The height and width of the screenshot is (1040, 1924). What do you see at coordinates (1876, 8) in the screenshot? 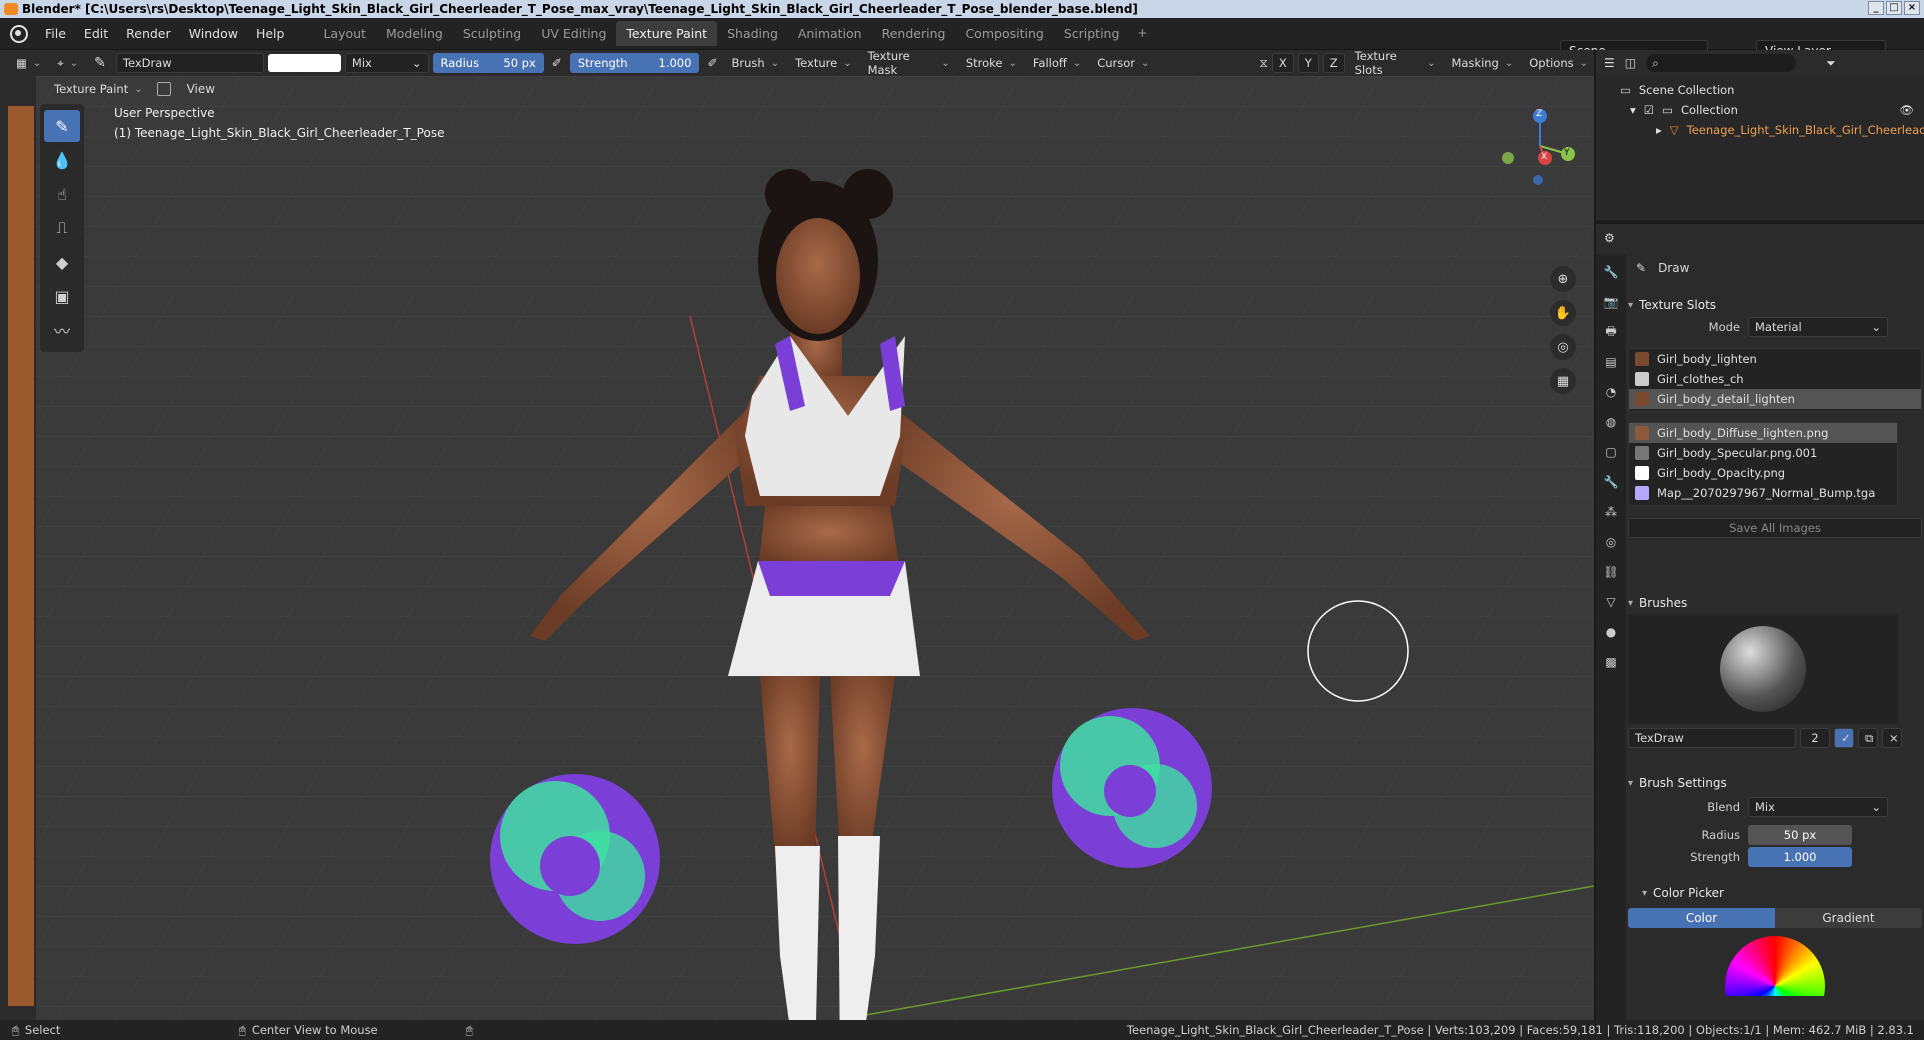
I see `minimize-button: _` at bounding box center [1876, 8].